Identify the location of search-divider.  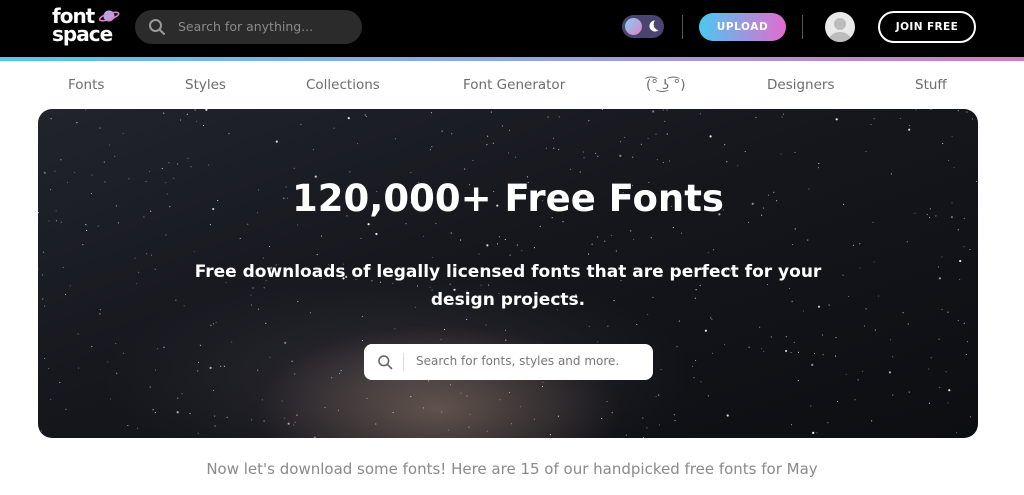
(403, 362).